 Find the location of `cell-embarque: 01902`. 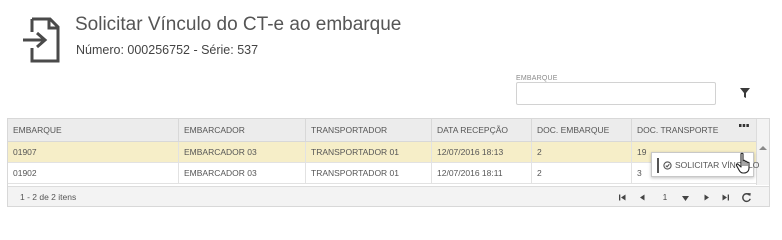

cell-embarque: 01902 is located at coordinates (25, 173).